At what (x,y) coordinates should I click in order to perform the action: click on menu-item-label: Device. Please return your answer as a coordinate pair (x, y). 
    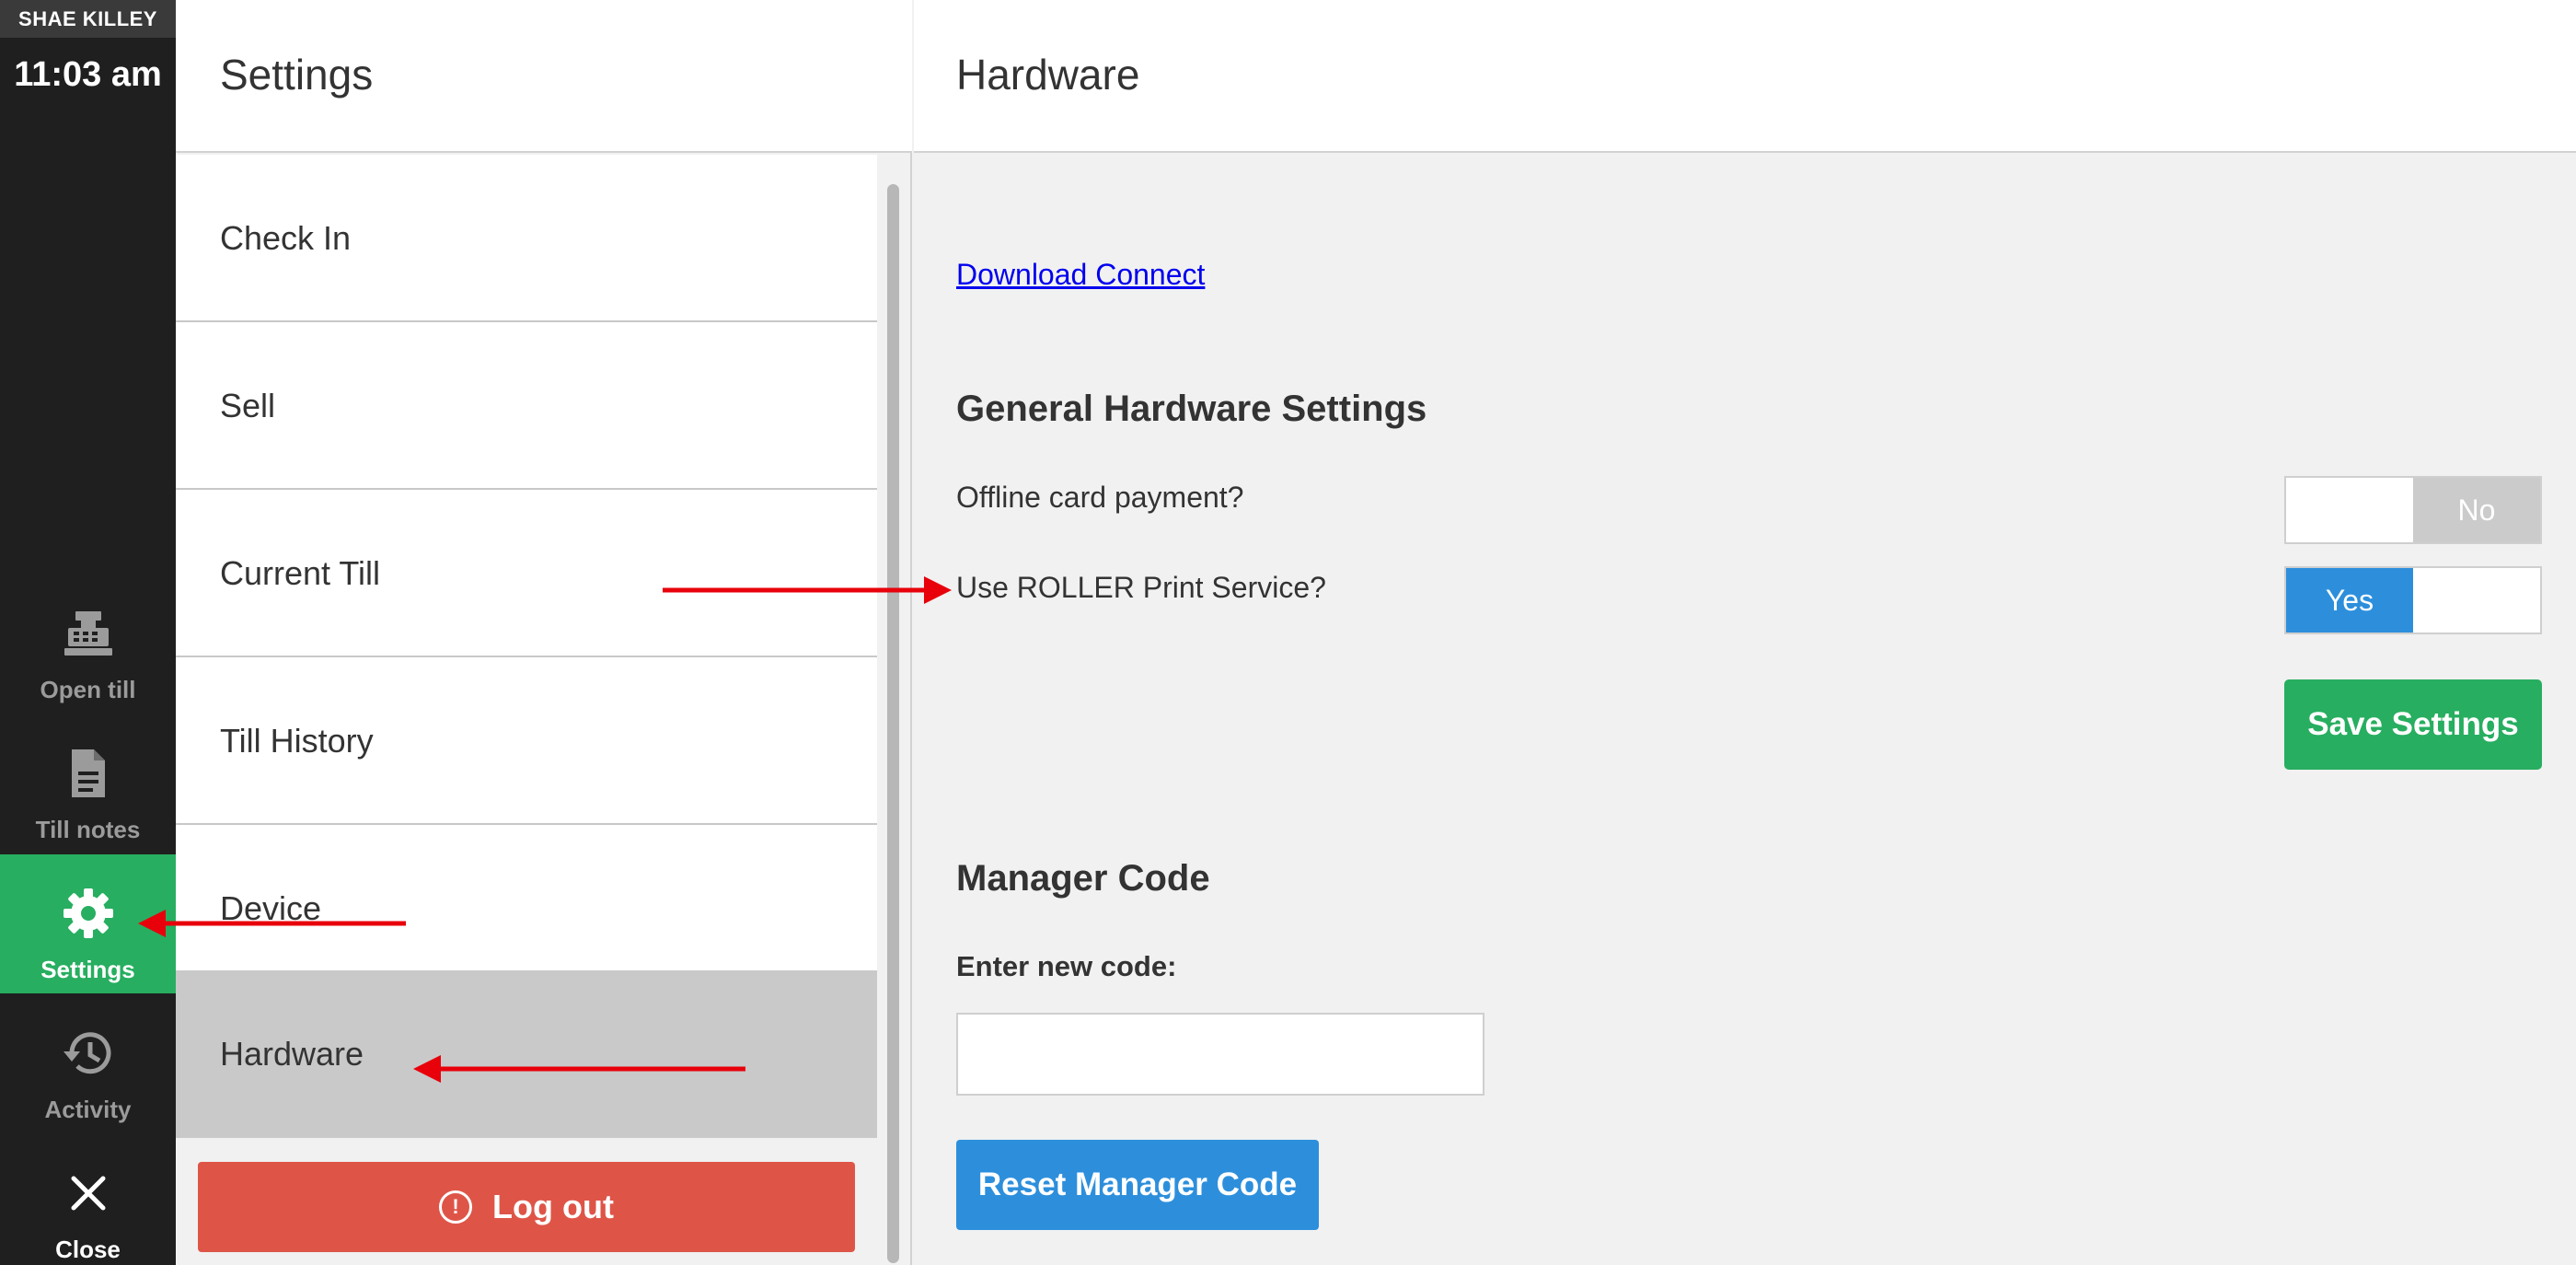
    Looking at the image, I should click on (271, 908).